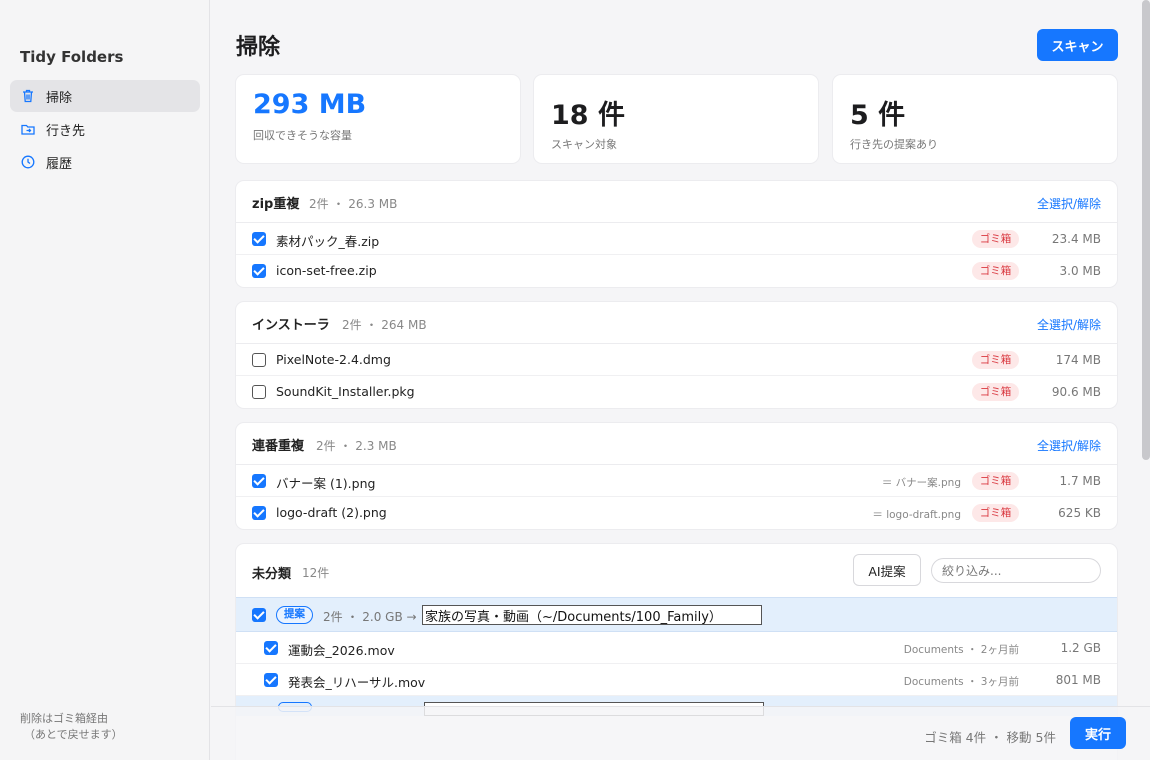  Describe the element at coordinates (588, 115) in the screenshot. I see `stat-value: 18 件` at that location.